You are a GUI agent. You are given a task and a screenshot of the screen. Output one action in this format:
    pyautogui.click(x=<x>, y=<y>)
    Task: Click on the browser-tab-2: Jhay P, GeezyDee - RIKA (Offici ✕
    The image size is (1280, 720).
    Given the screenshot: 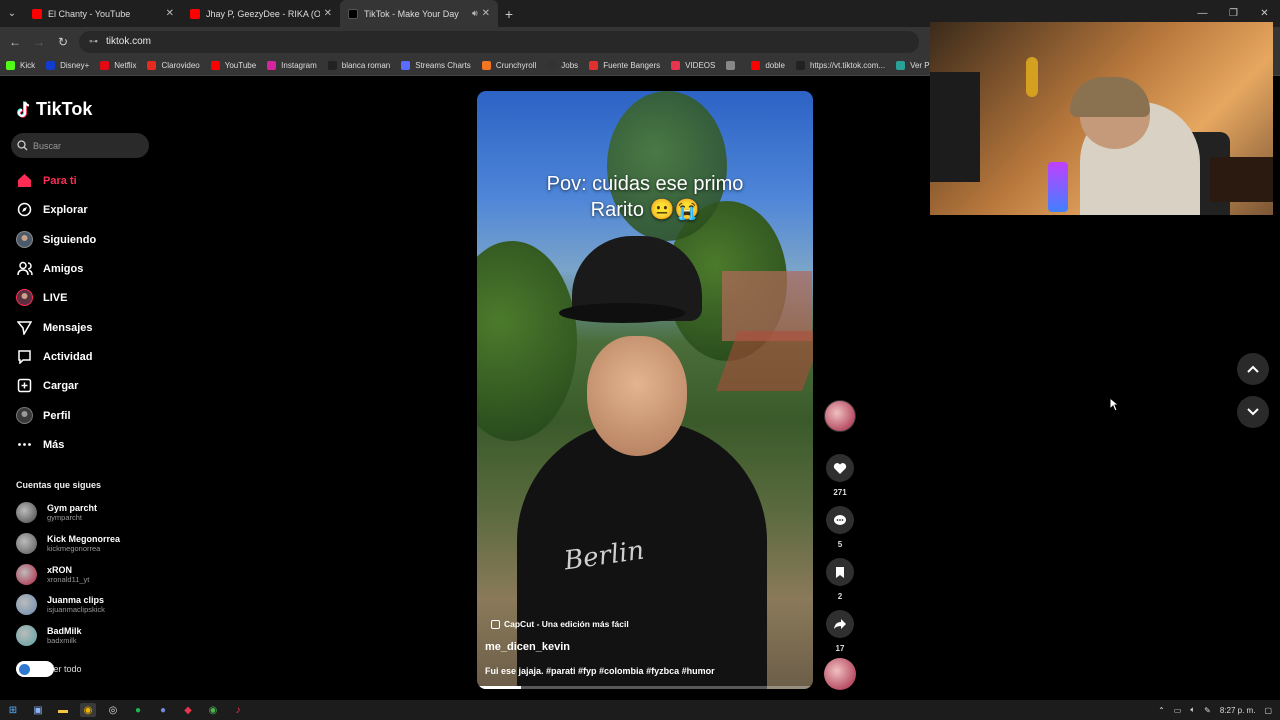 What is the action you would take?
    pyautogui.click(x=261, y=13)
    